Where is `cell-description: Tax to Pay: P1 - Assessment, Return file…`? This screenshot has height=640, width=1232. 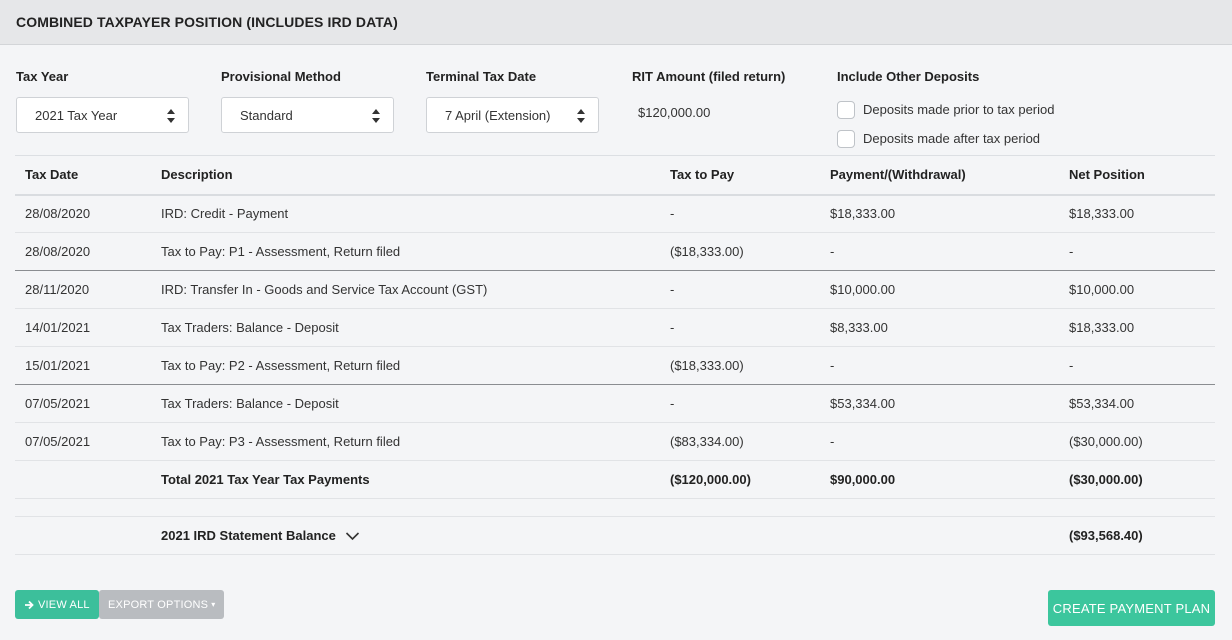
cell-description: Tax to Pay: P1 - Assessment, Return file… is located at coordinates (405, 251).